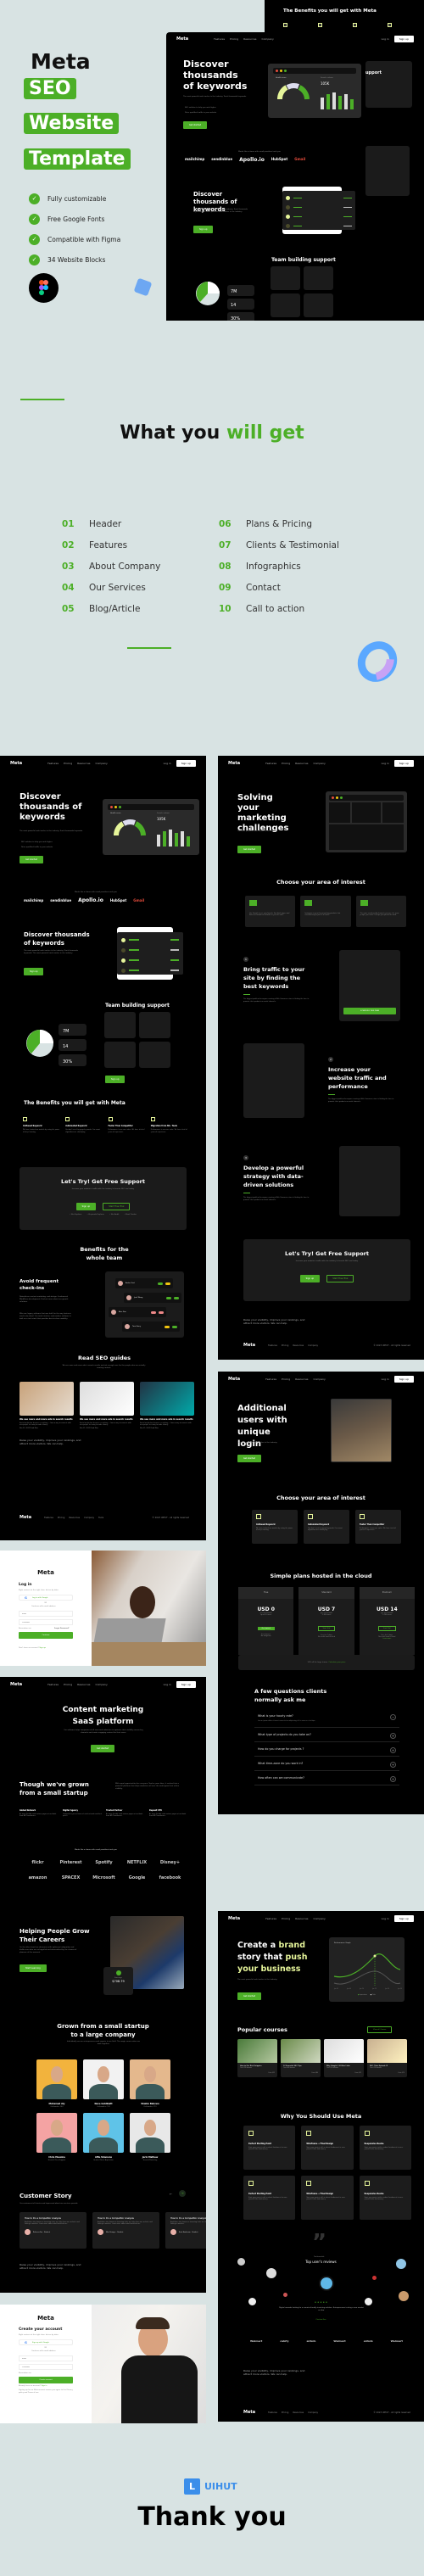 The image size is (424, 2576). I want to click on mockup-cta-button: Get started, so click(195, 125).